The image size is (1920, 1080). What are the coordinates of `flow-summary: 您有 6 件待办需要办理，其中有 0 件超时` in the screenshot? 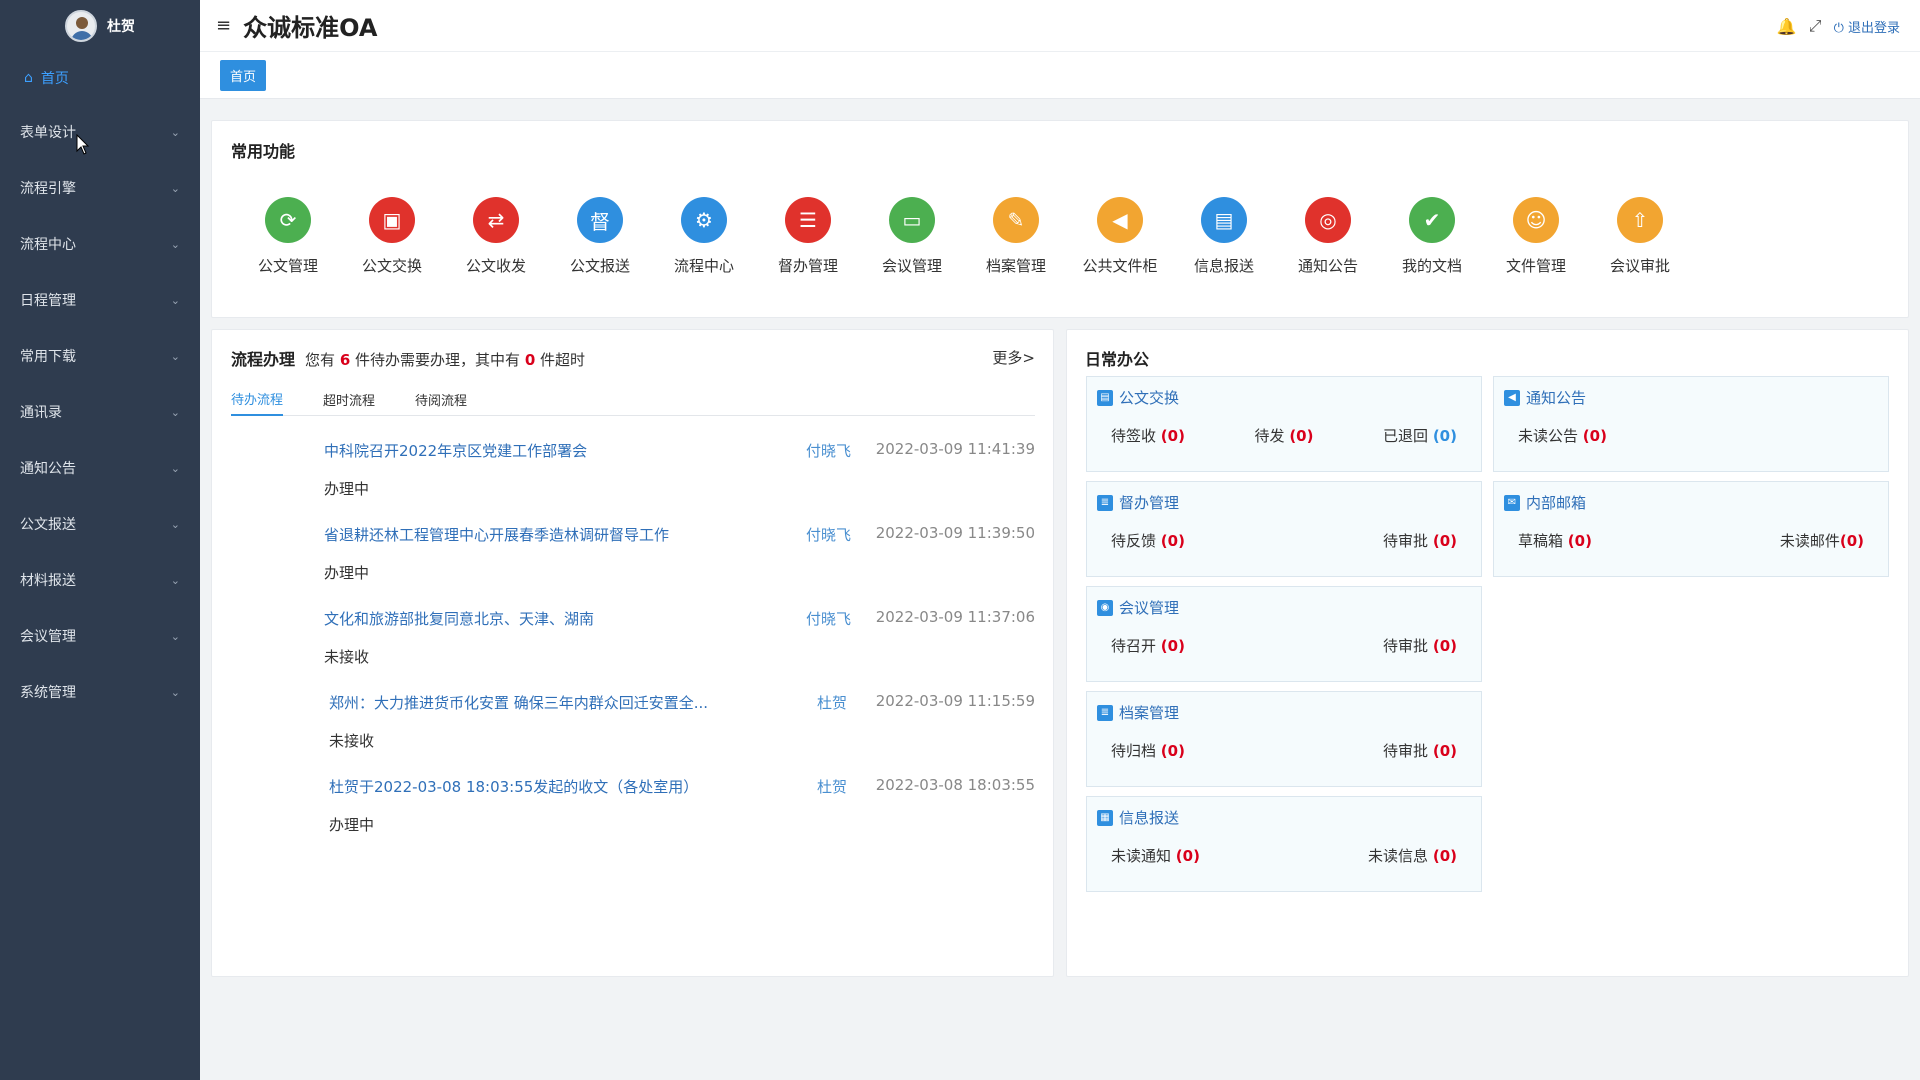 It's located at (445, 359).